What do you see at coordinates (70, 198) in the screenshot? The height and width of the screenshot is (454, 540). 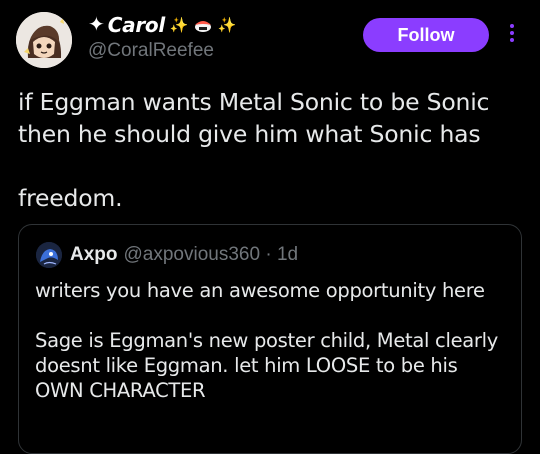 I see `post-text-line: freedom.` at bounding box center [70, 198].